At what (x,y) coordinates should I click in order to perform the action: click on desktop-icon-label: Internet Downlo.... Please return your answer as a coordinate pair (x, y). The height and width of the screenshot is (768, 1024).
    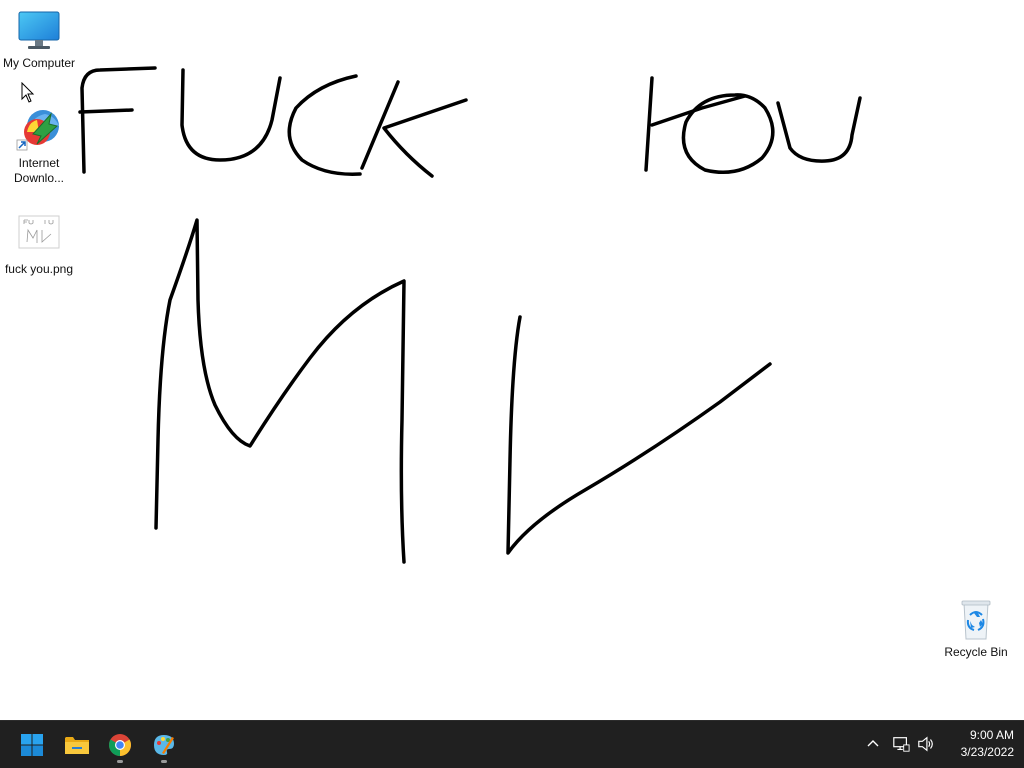
    Looking at the image, I should click on (39, 170).